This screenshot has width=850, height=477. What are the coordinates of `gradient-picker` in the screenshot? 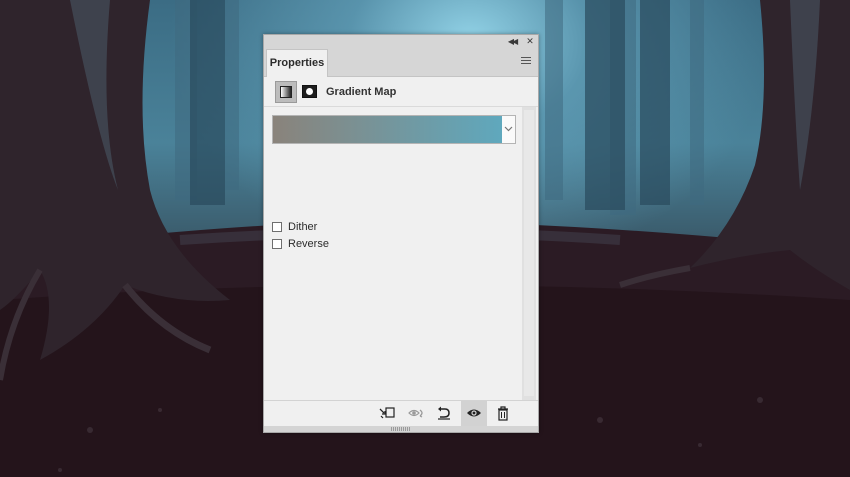 It's located at (394, 129).